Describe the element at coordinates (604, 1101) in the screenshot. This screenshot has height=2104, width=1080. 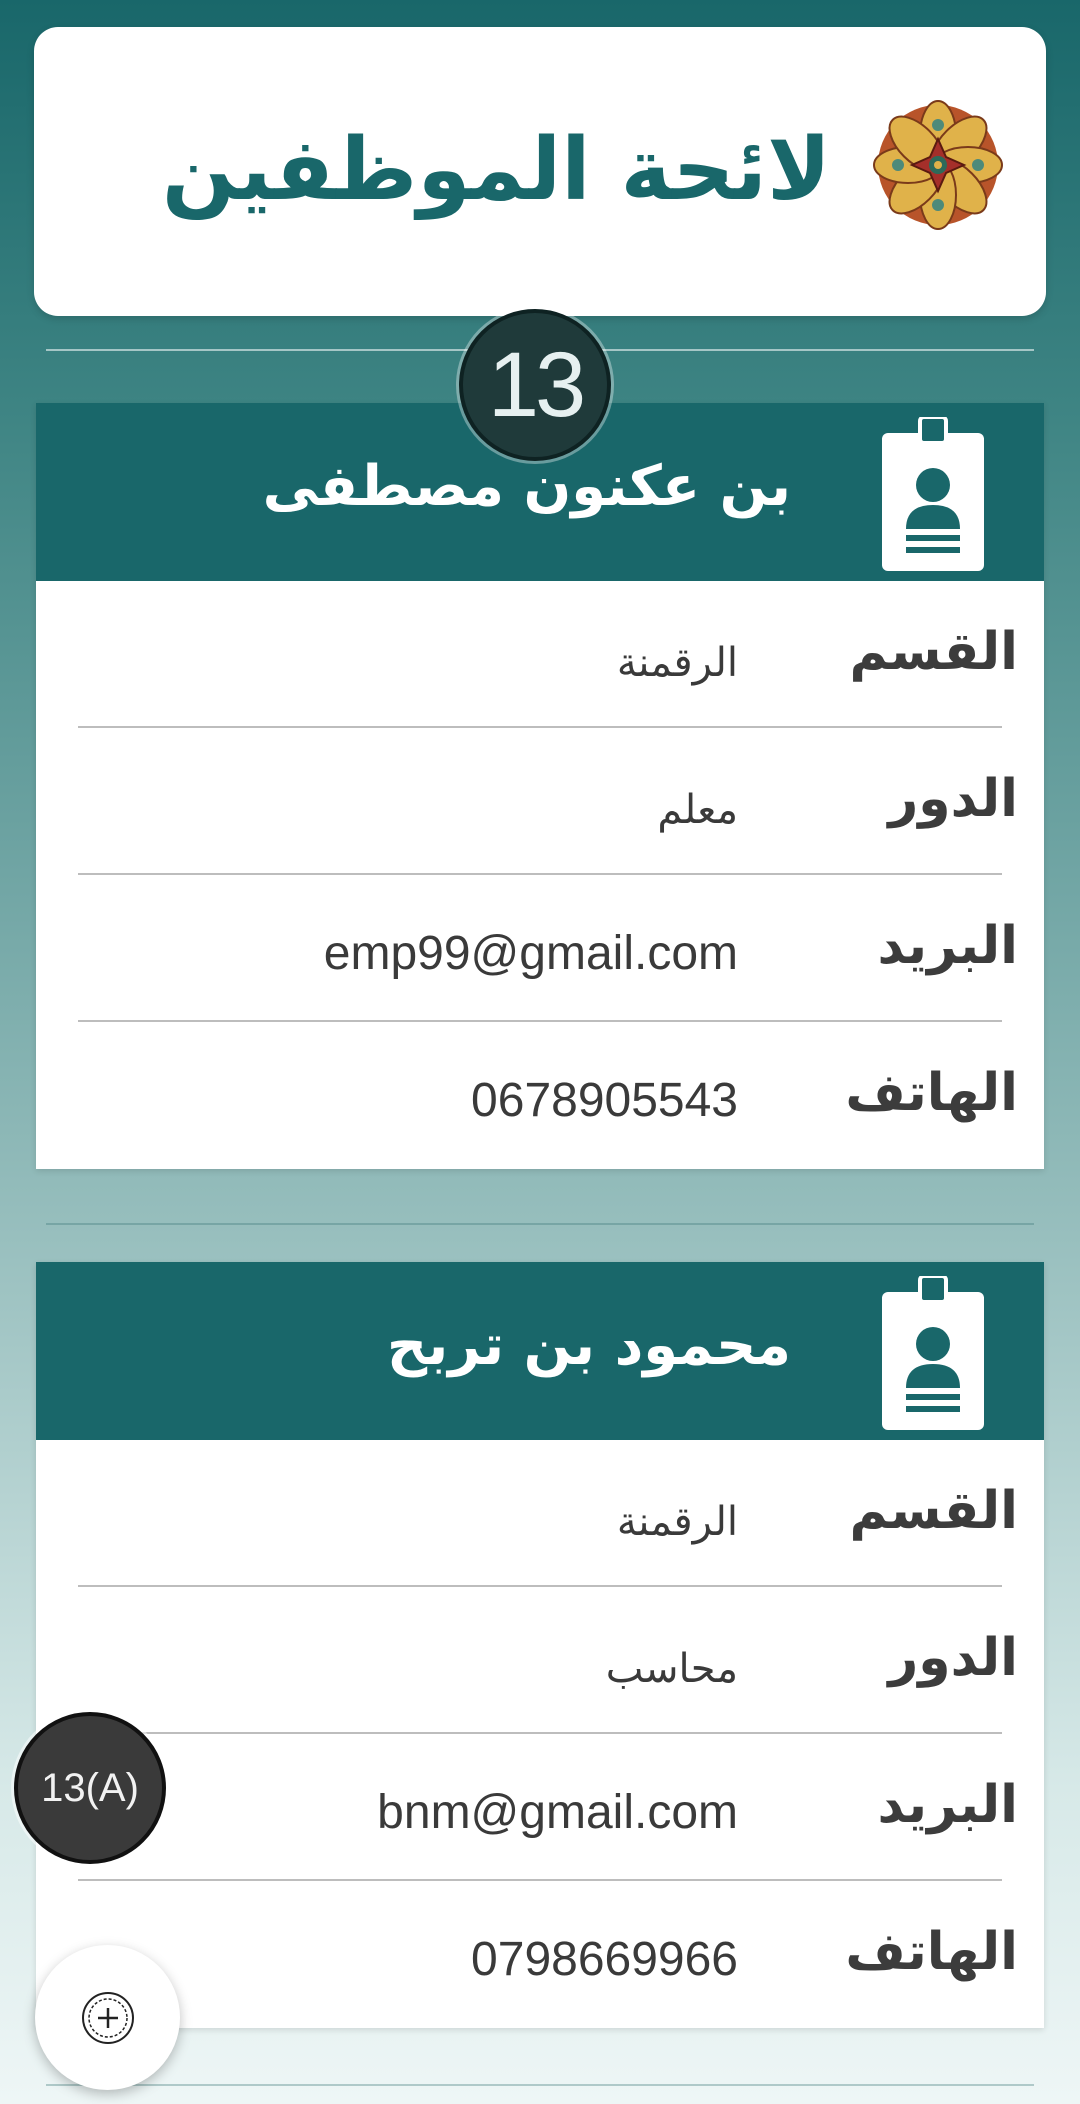
I see `phone-value: 0678905543` at that location.